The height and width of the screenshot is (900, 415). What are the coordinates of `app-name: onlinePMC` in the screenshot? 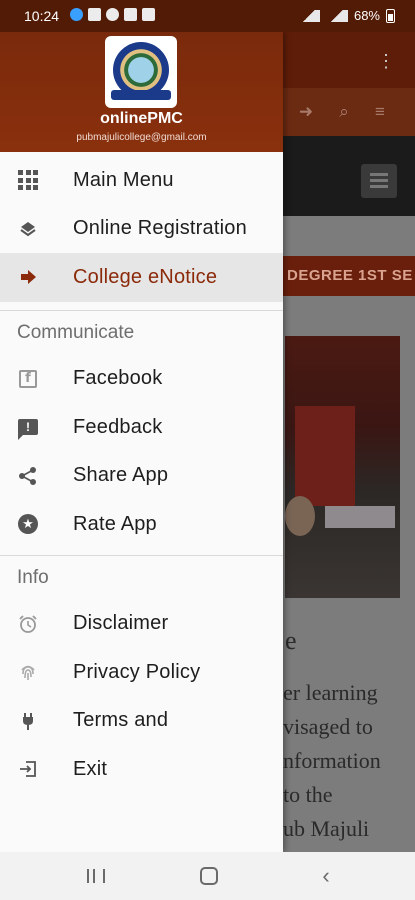 It's located at (141, 118).